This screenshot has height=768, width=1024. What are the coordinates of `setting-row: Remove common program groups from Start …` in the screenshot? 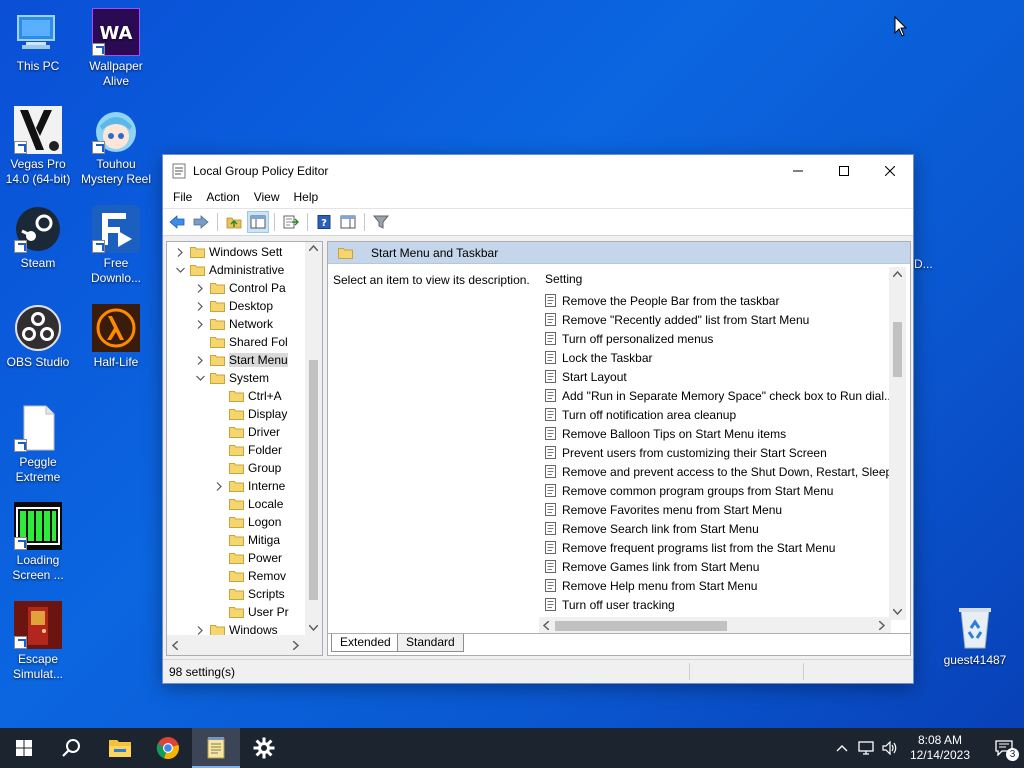 It's located at (715, 490).